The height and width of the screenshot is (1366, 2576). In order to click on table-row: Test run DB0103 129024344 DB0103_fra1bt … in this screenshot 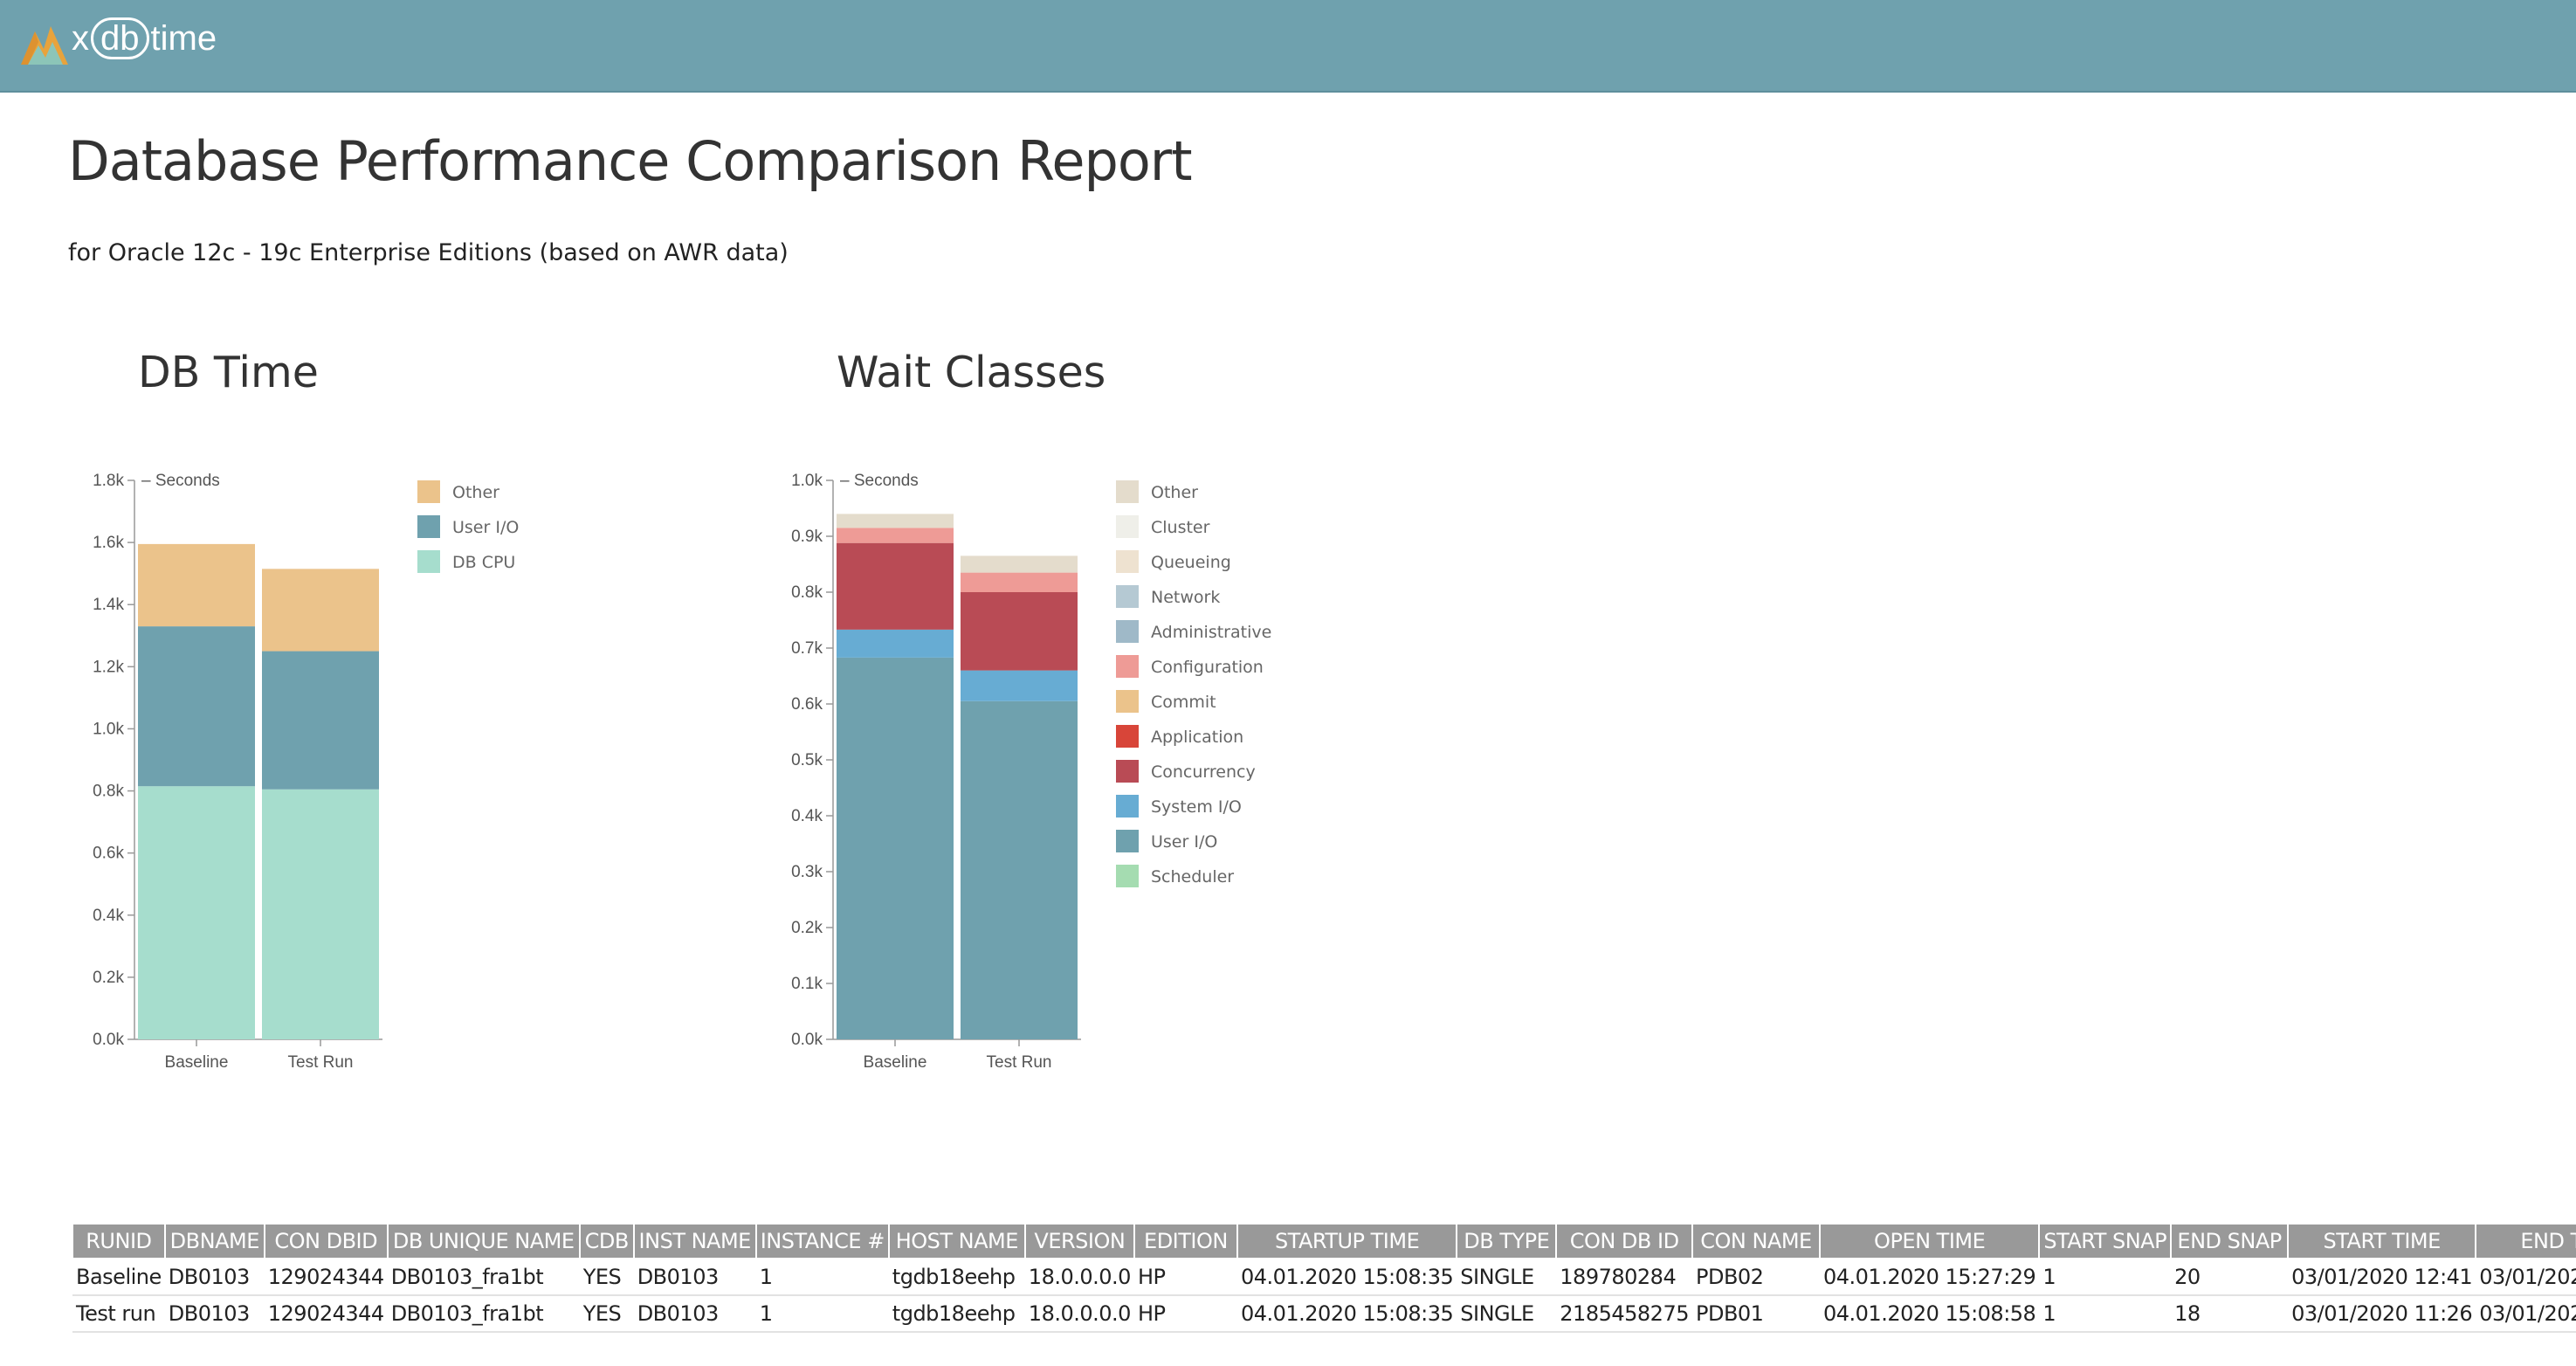, I will do `click(1324, 1314)`.